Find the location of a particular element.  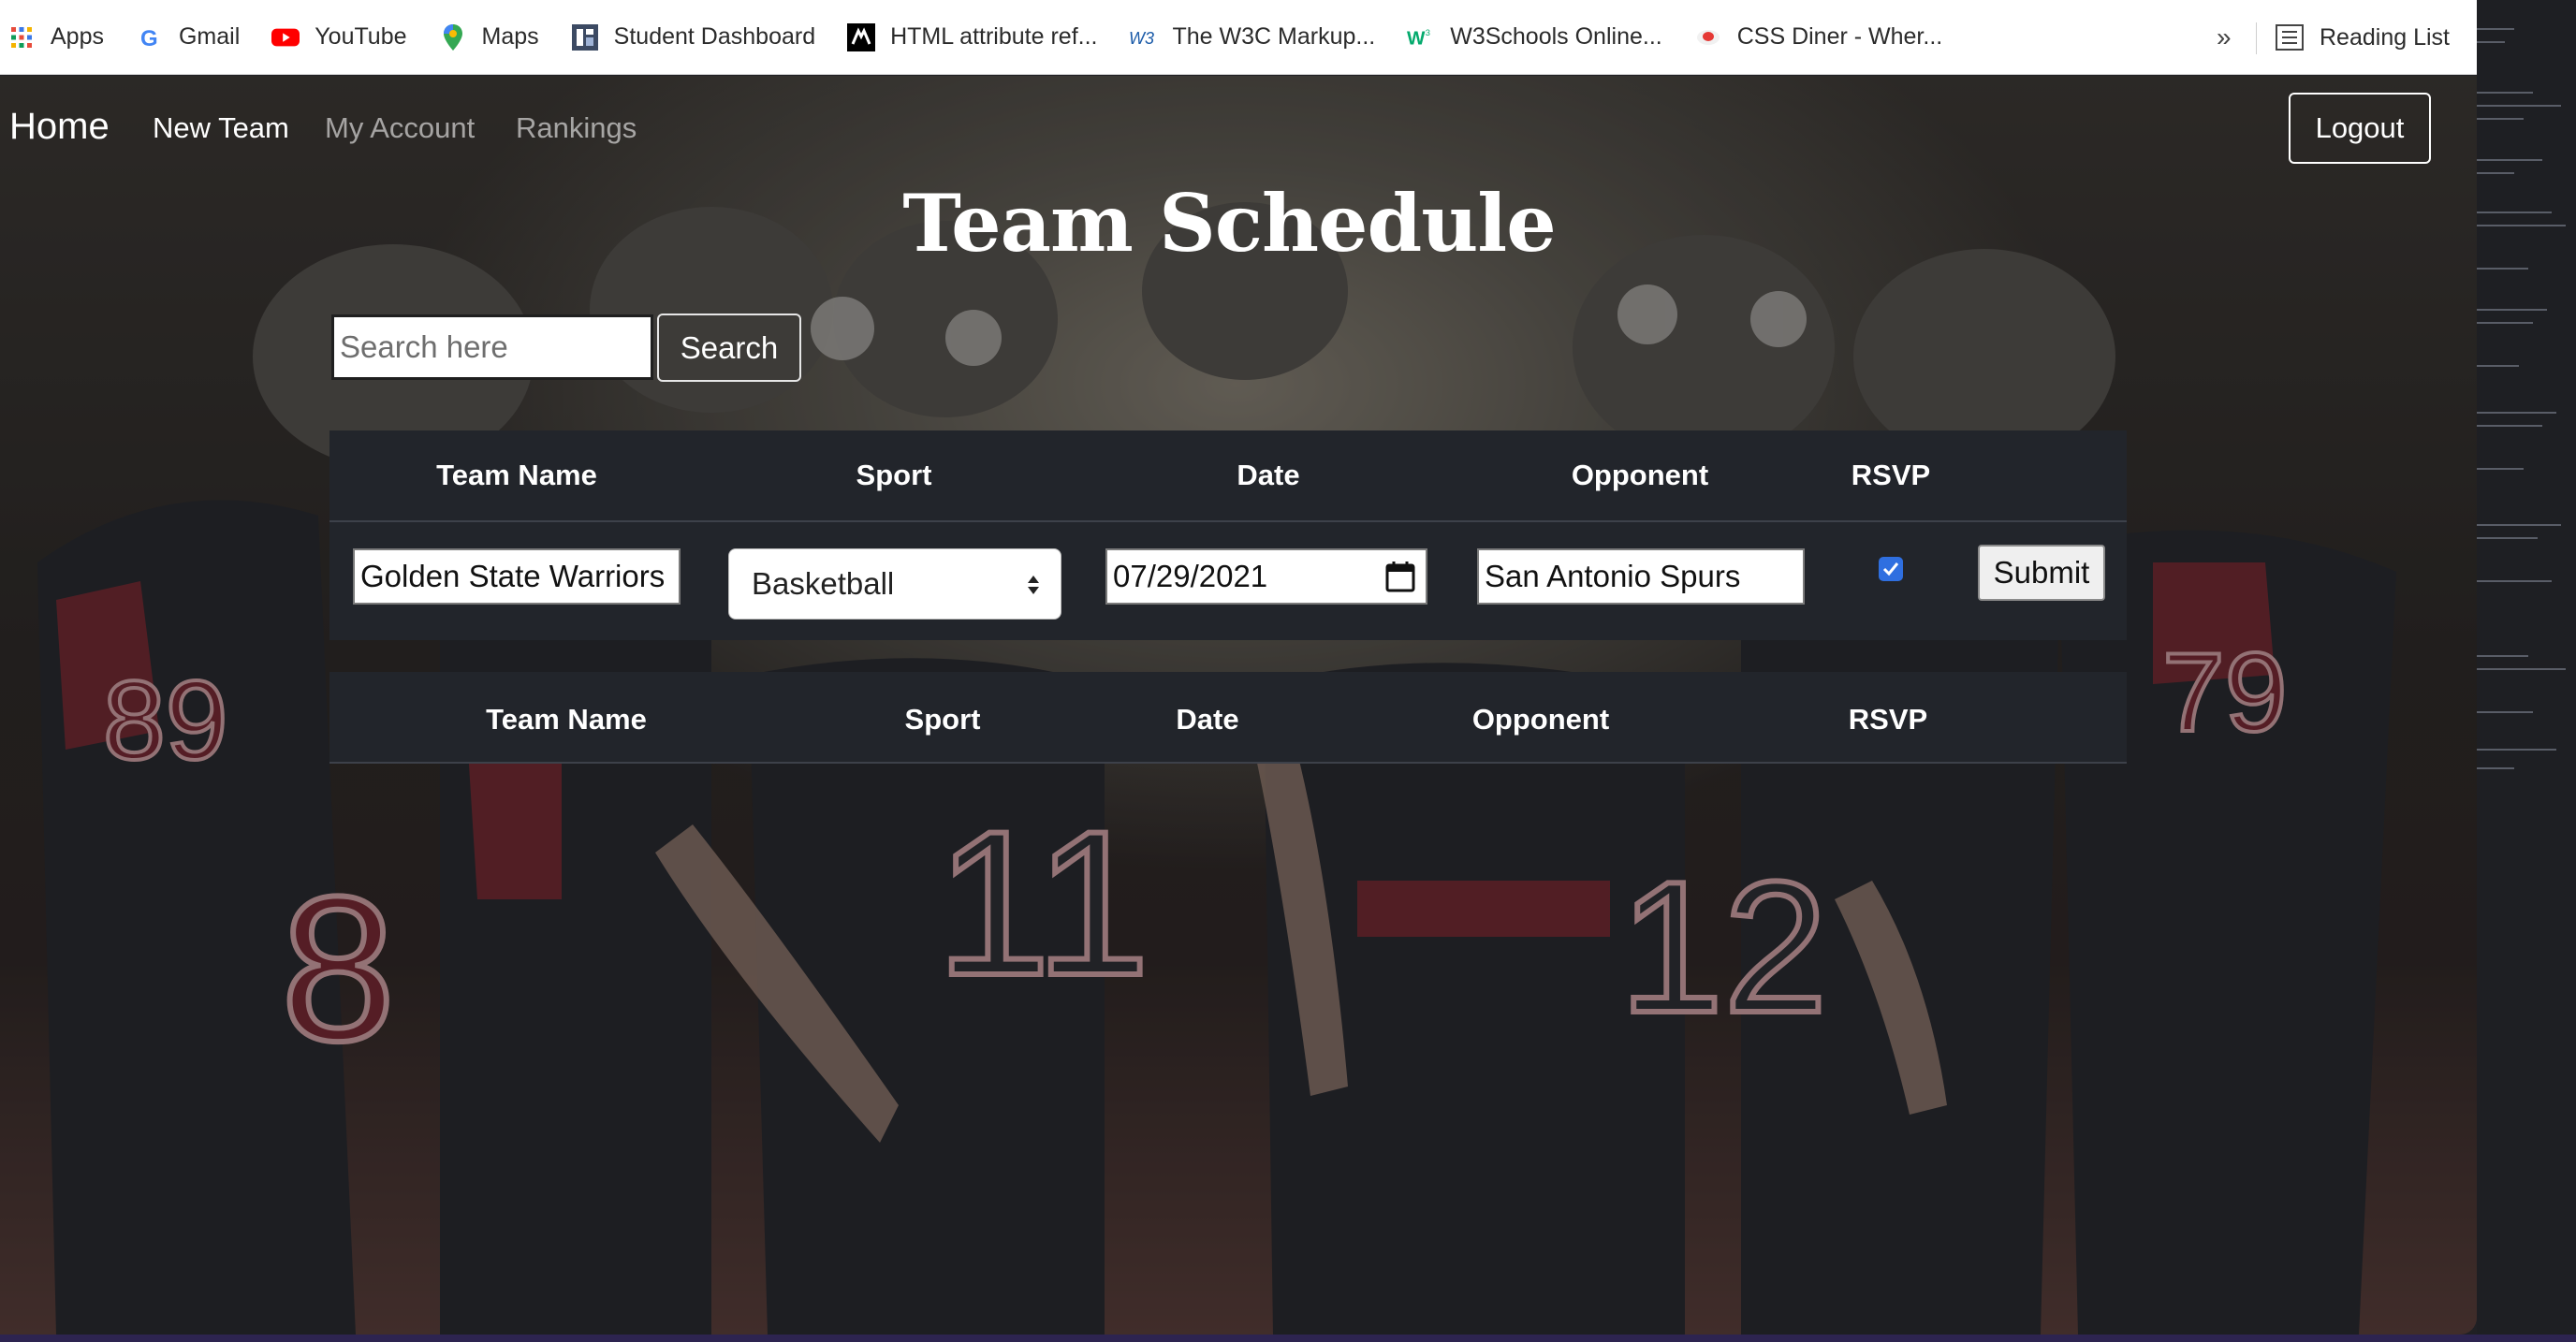

reading-list-icon is located at coordinates (2290, 37).